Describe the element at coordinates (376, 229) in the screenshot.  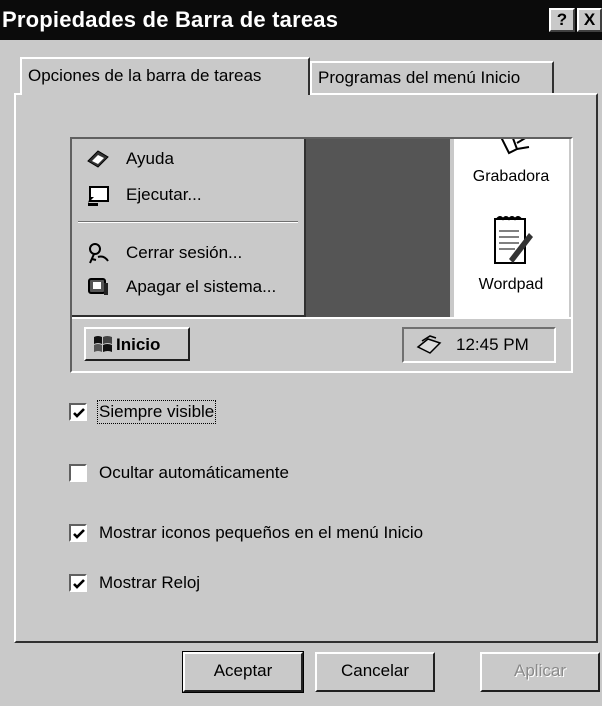
I see `preview-desktop-dark` at that location.